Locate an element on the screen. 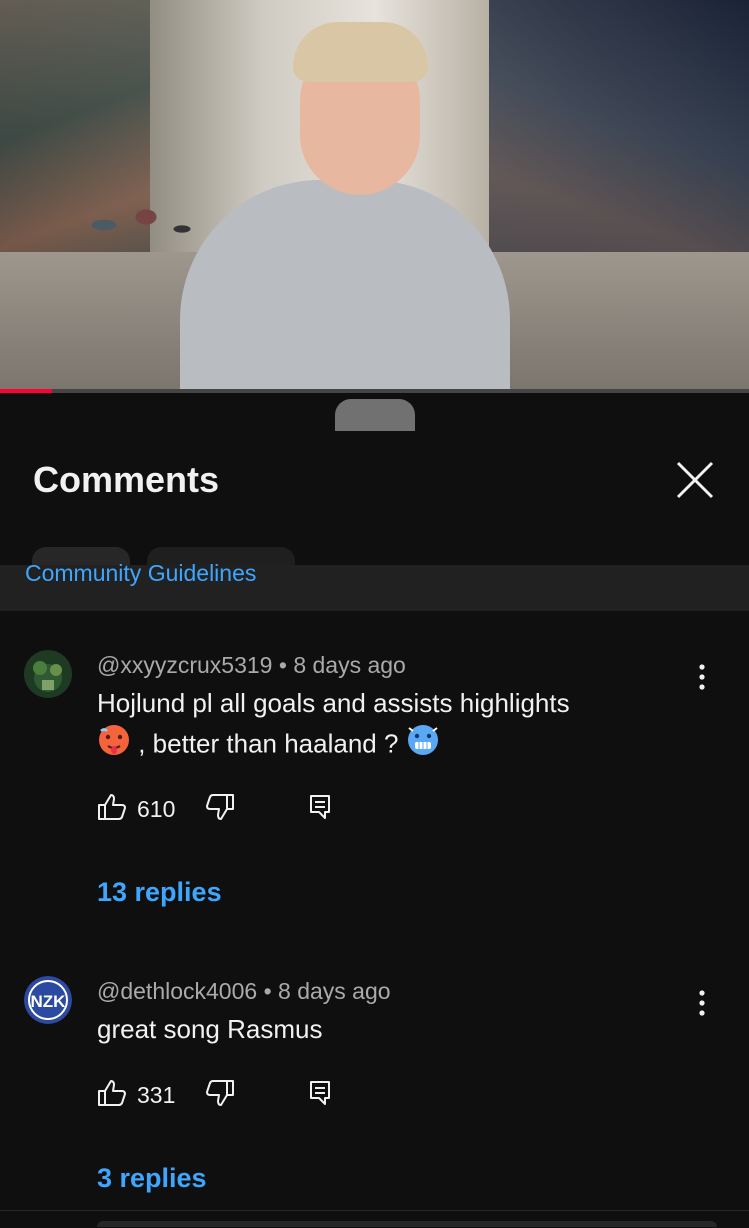 This screenshot has width=749, height=1228. comment-text-tail: , better than haaland ? is located at coordinates (268, 743).